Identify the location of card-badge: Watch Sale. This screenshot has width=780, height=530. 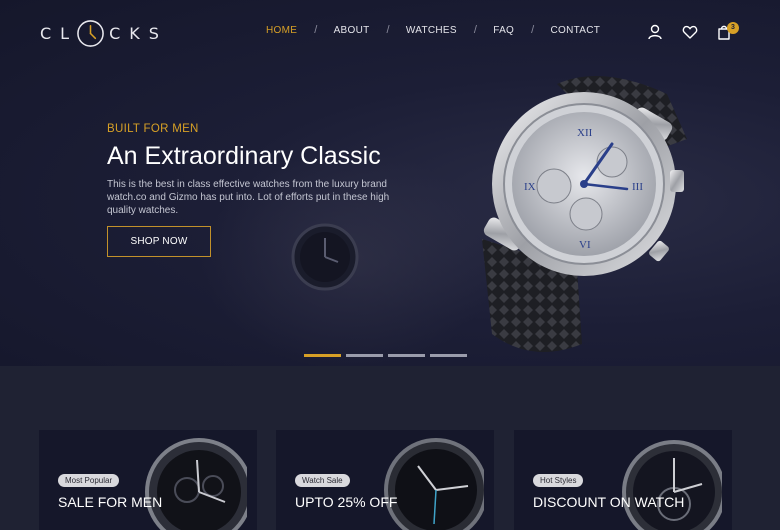
(322, 480).